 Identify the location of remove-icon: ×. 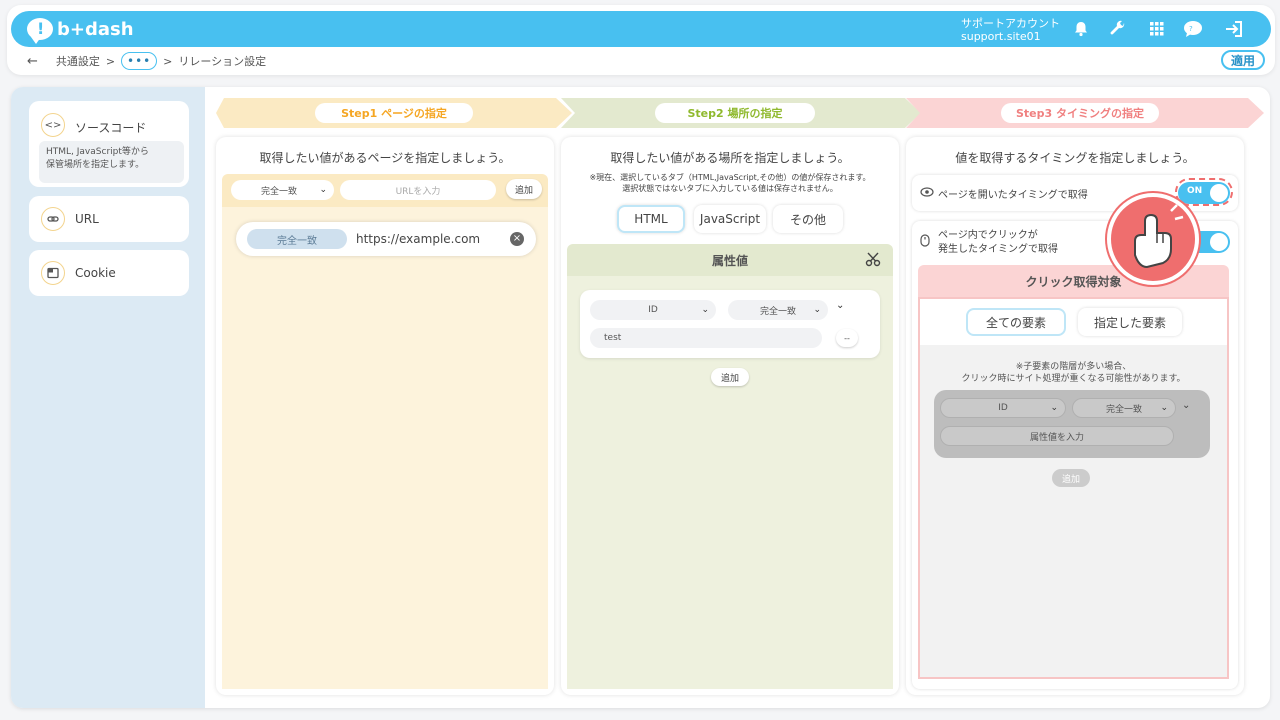
(517, 239).